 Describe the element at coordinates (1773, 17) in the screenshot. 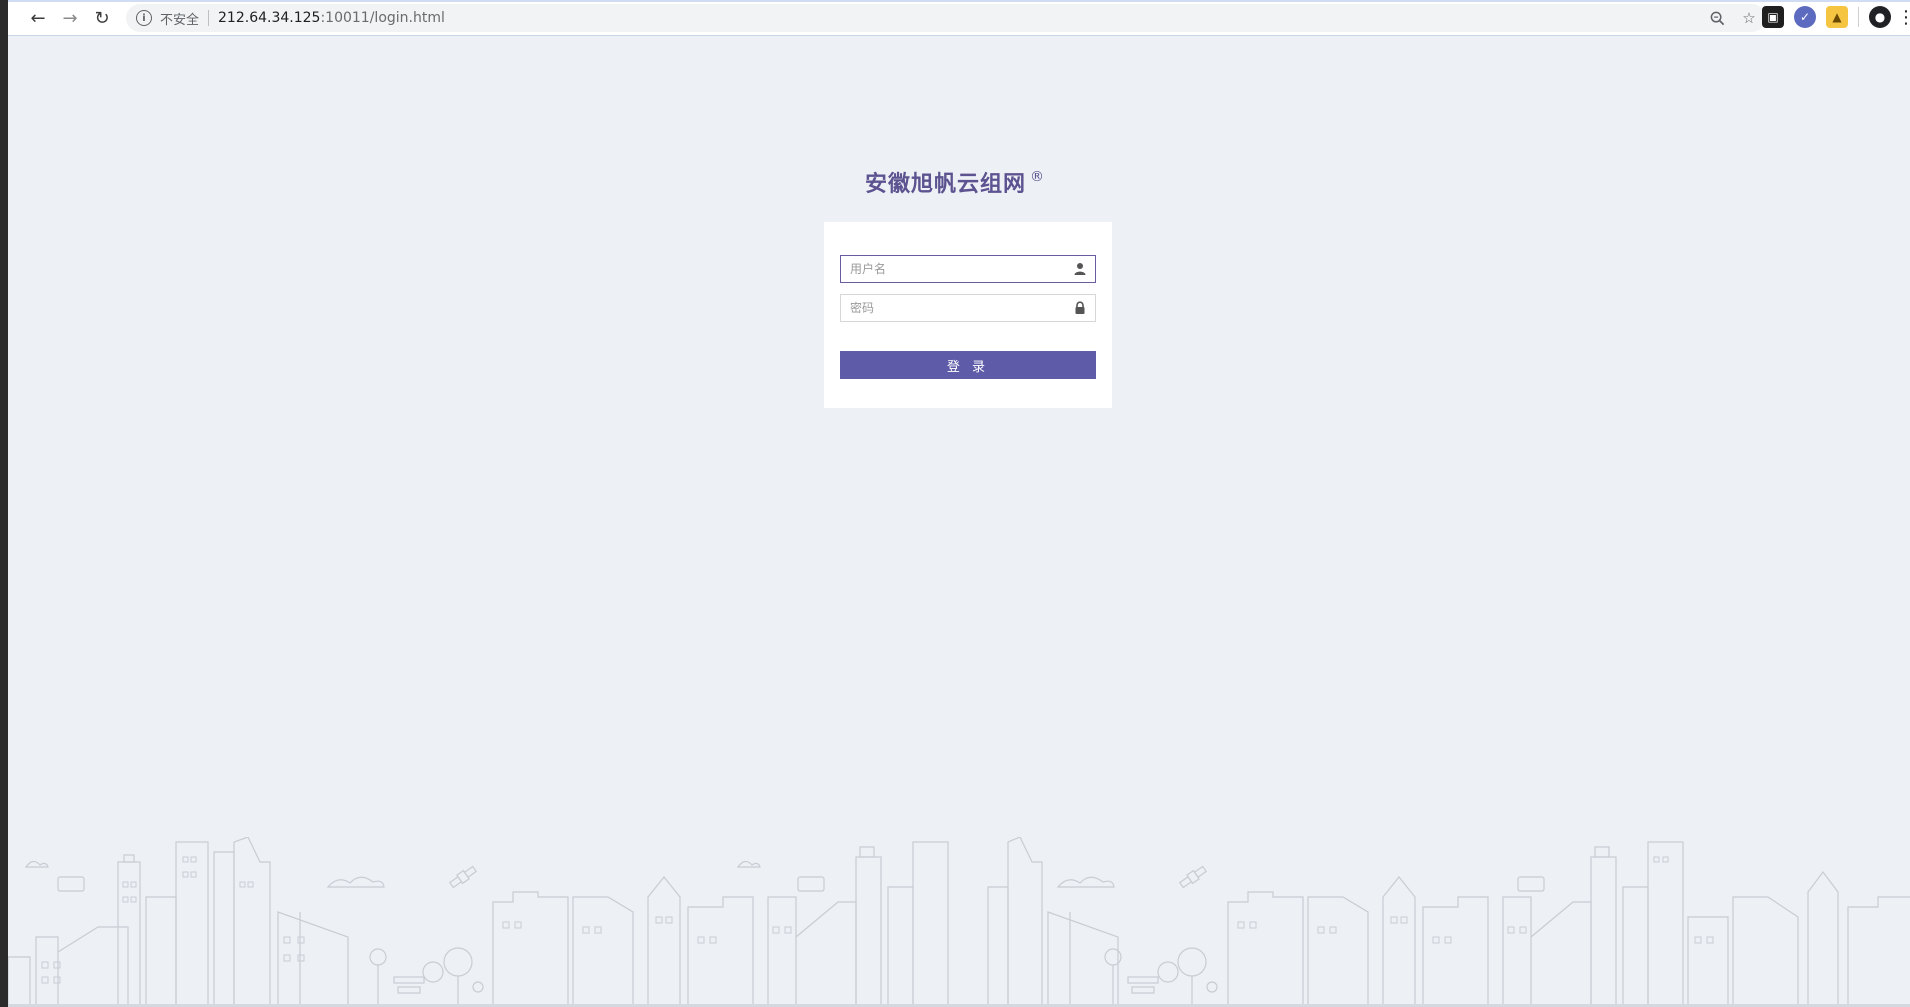

I see `extension-icon: ▣` at that location.